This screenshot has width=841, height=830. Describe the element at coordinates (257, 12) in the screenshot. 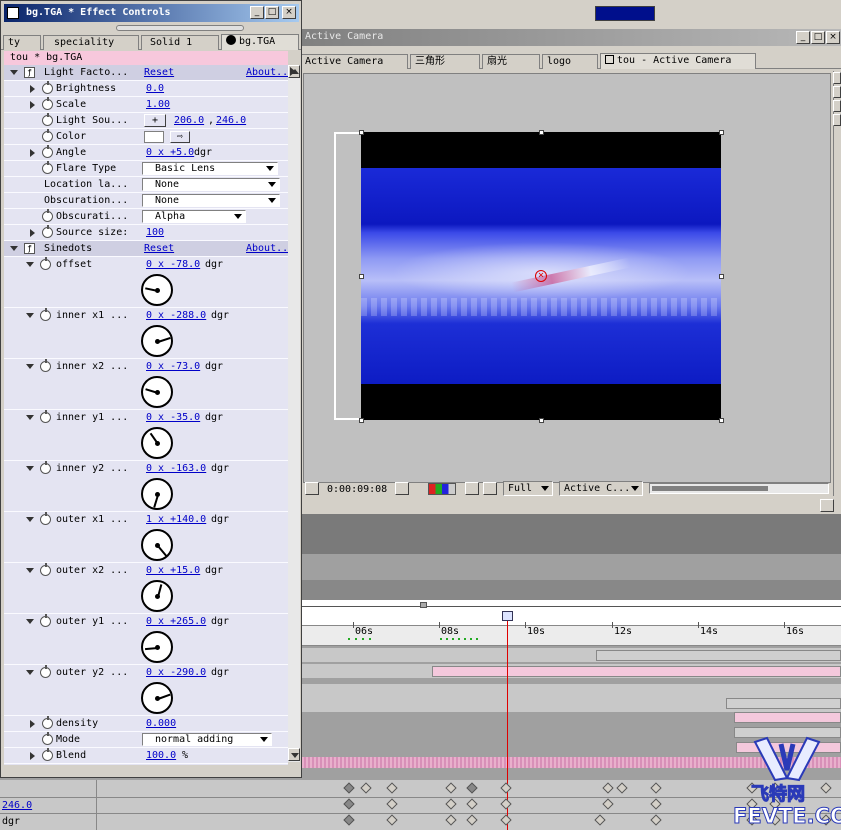

I see `effect-minimize-button: _` at that location.